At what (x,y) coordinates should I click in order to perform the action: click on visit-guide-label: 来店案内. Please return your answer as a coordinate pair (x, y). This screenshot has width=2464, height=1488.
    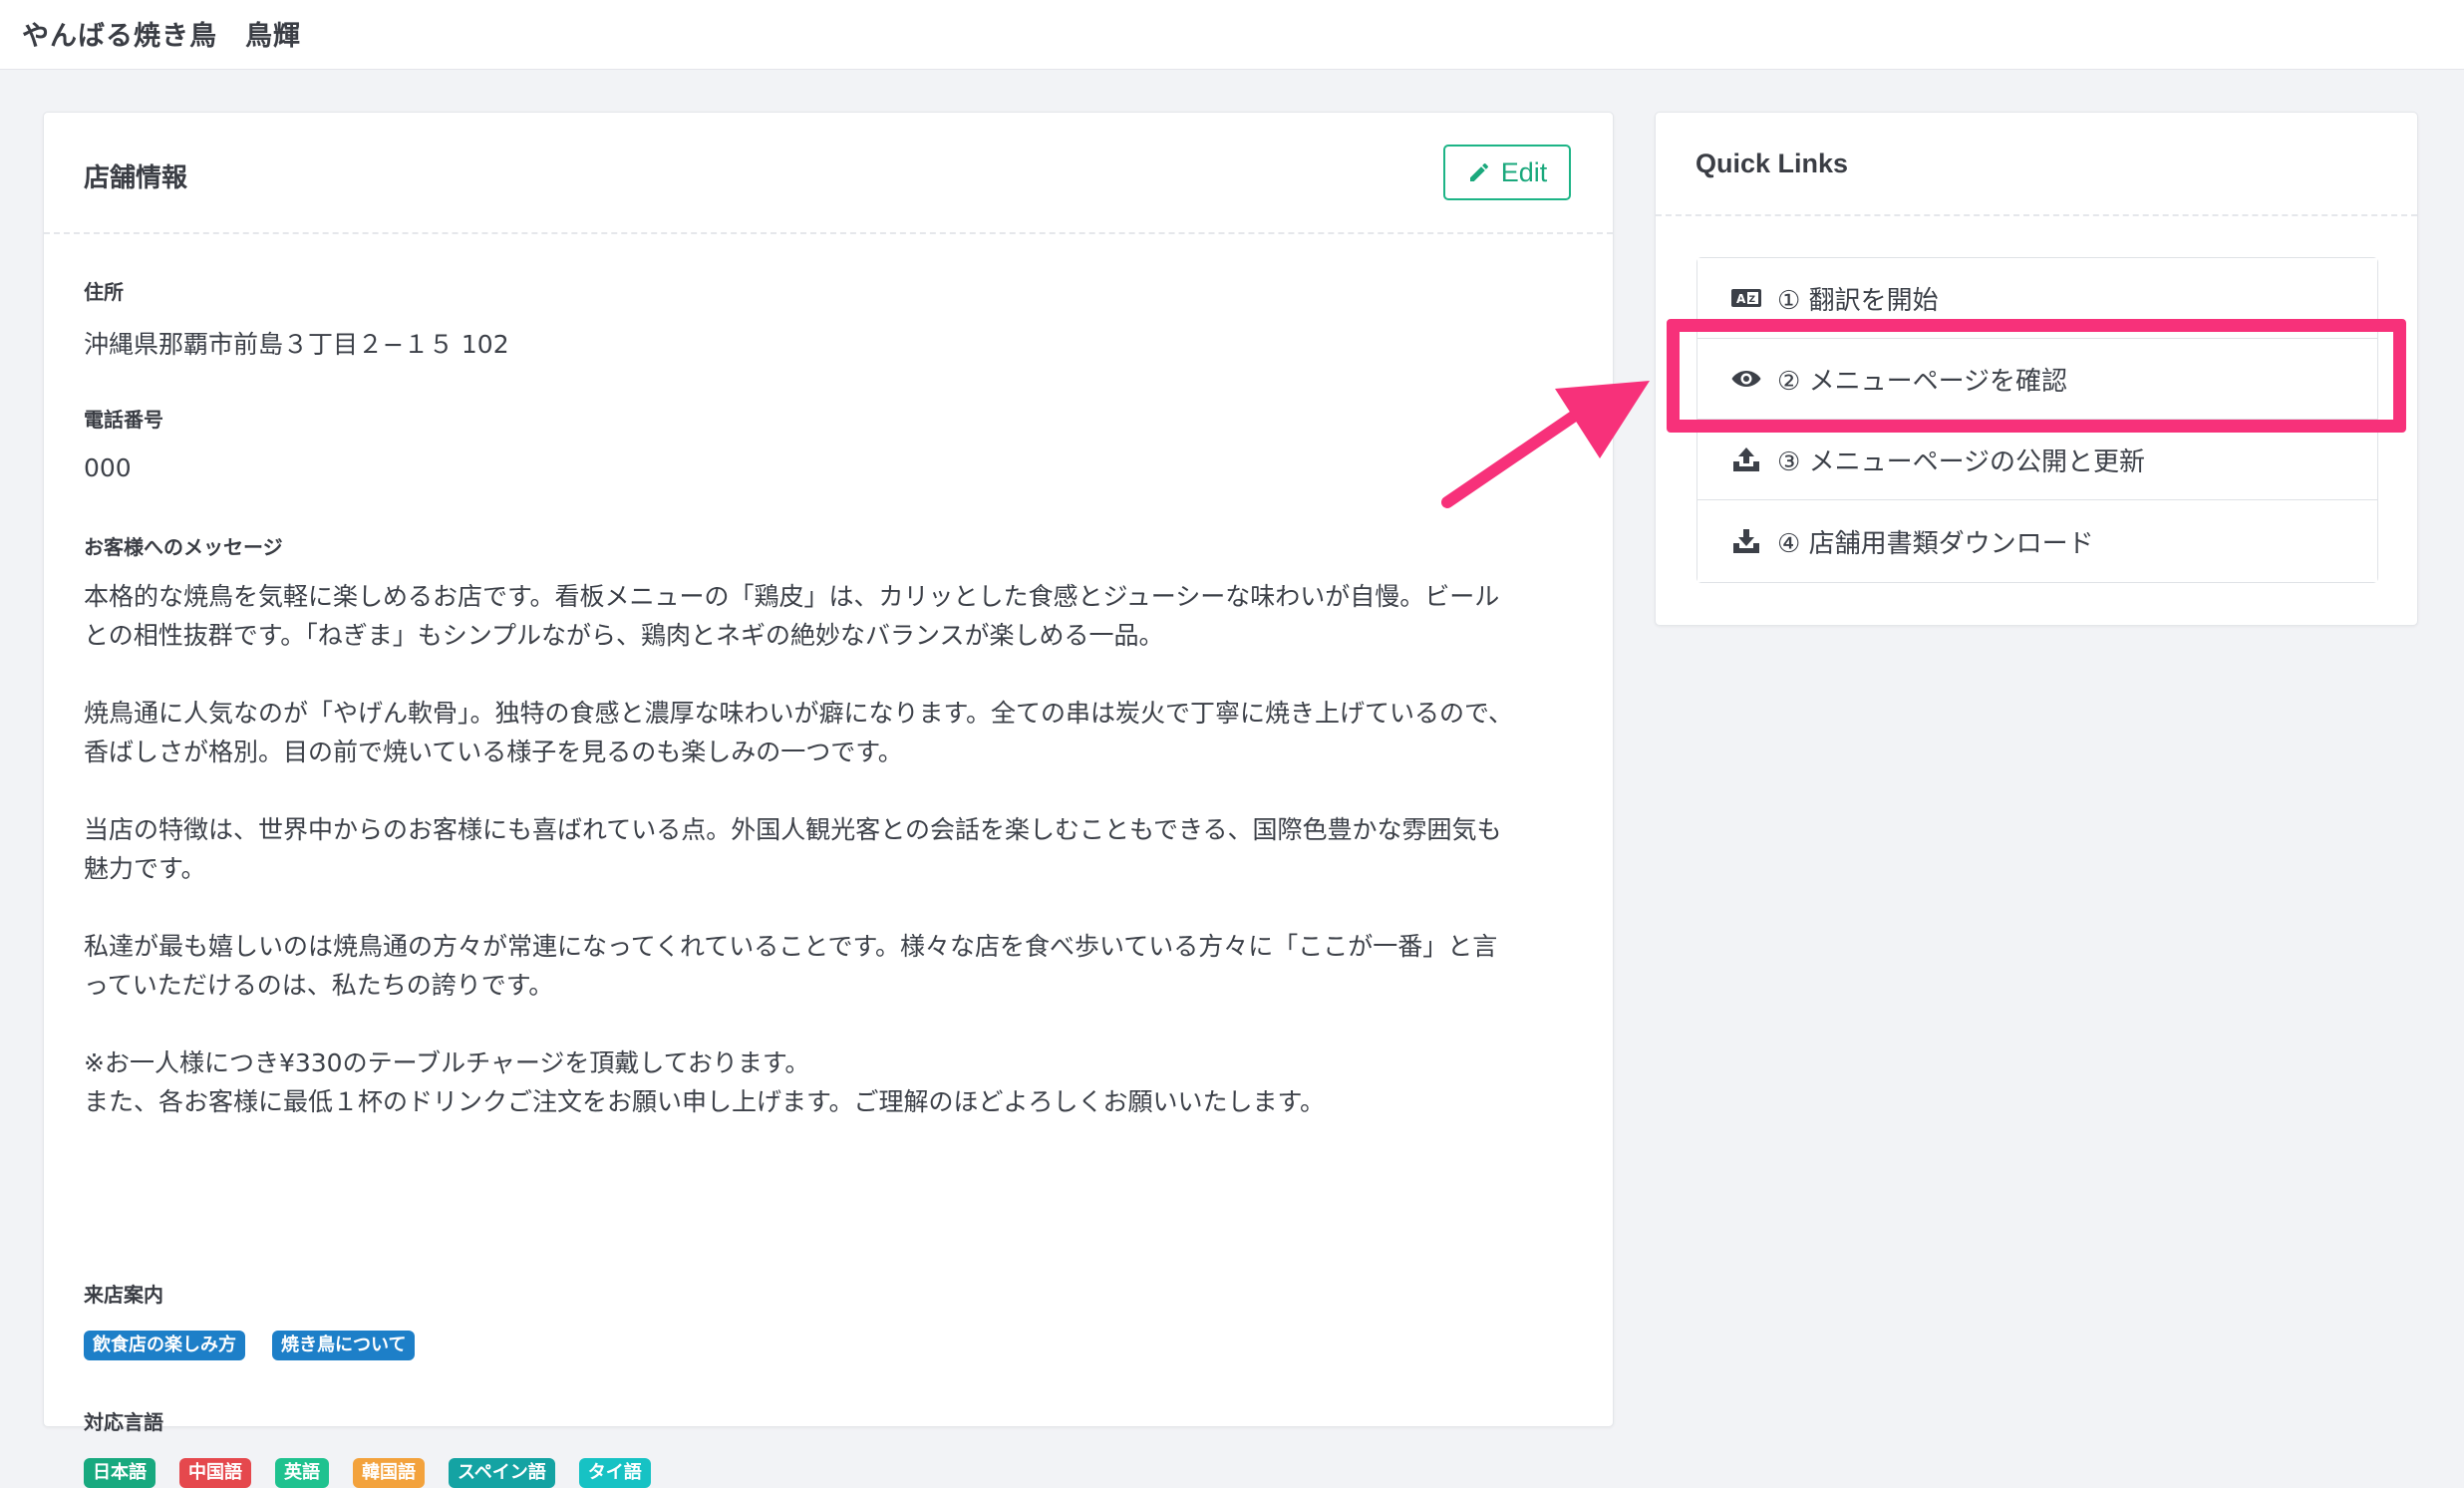
    Looking at the image, I should click on (123, 1295).